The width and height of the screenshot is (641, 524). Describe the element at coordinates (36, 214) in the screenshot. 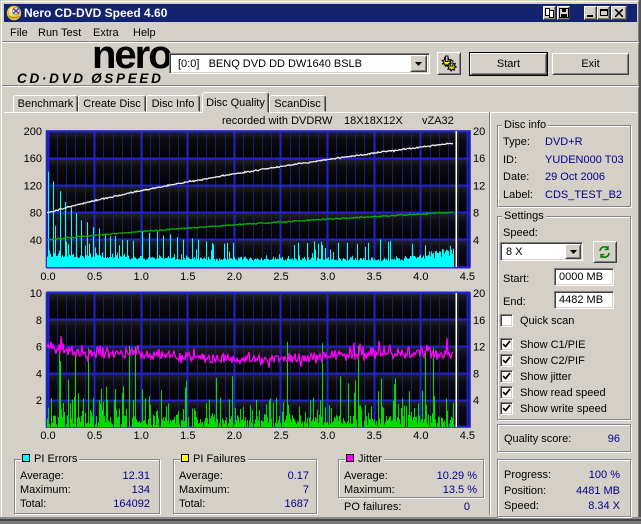

I see `svg-text: 80` at that location.